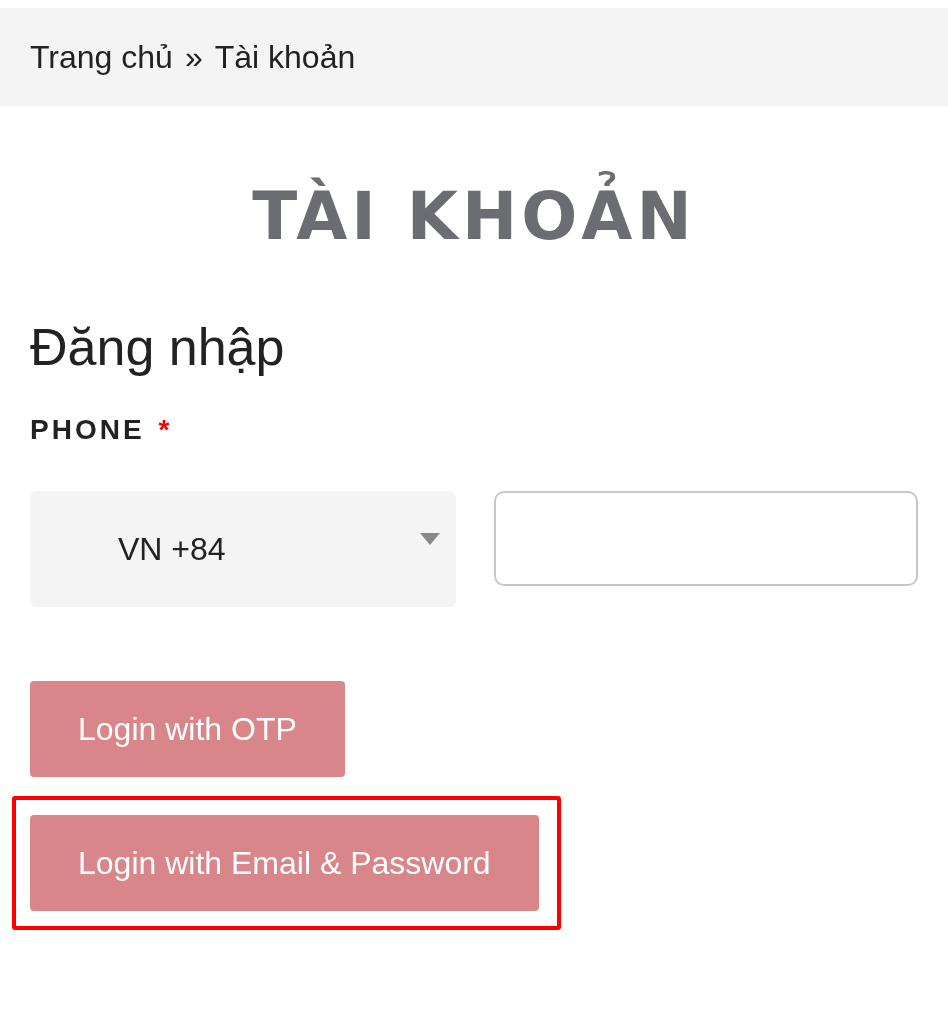  Describe the element at coordinates (101, 57) in the screenshot. I see `breadcrumb-link: Trang chủ` at that location.